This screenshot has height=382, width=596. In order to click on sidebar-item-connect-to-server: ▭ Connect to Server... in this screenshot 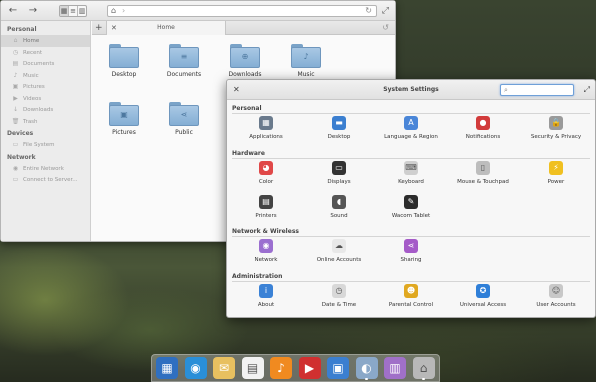, I will do `click(45, 180)`.